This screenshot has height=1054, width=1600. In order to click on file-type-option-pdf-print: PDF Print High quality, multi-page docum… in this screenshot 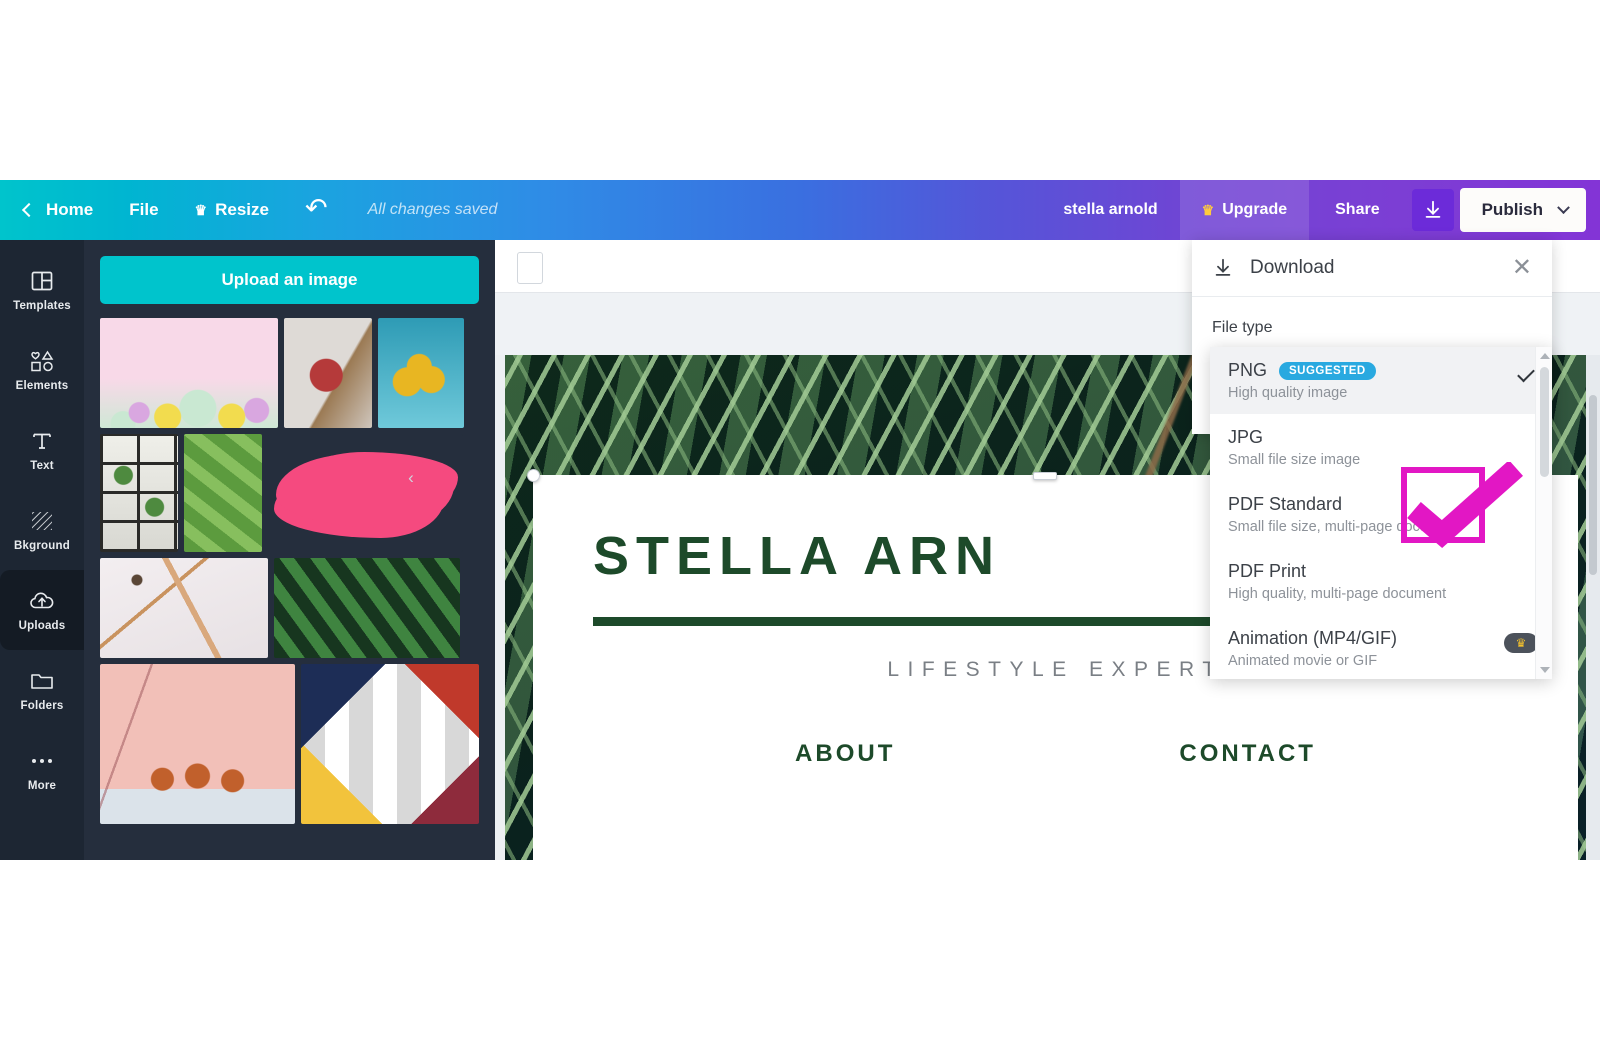, I will do `click(1381, 581)`.